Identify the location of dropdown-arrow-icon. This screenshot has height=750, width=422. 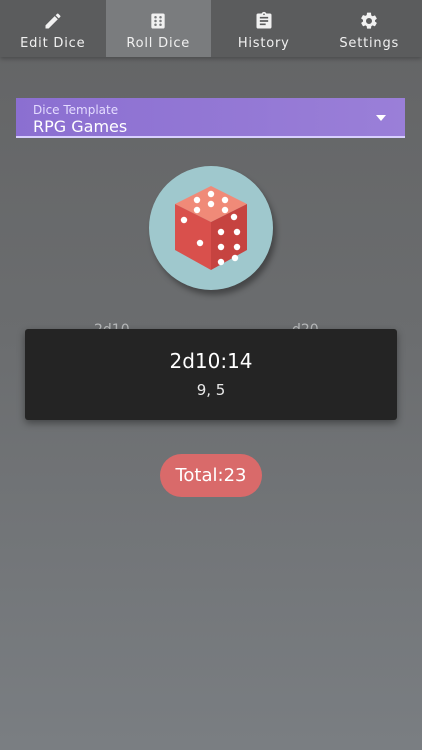
(381, 118).